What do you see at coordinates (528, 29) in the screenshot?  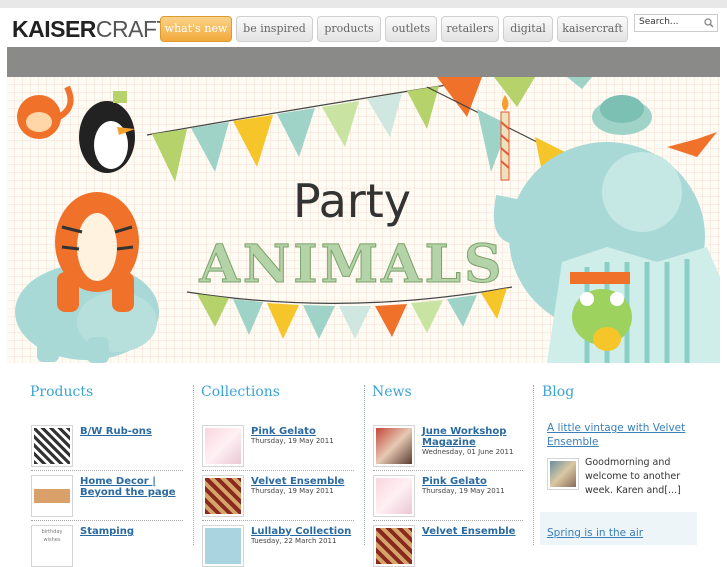 I see `nav-digital: digital` at bounding box center [528, 29].